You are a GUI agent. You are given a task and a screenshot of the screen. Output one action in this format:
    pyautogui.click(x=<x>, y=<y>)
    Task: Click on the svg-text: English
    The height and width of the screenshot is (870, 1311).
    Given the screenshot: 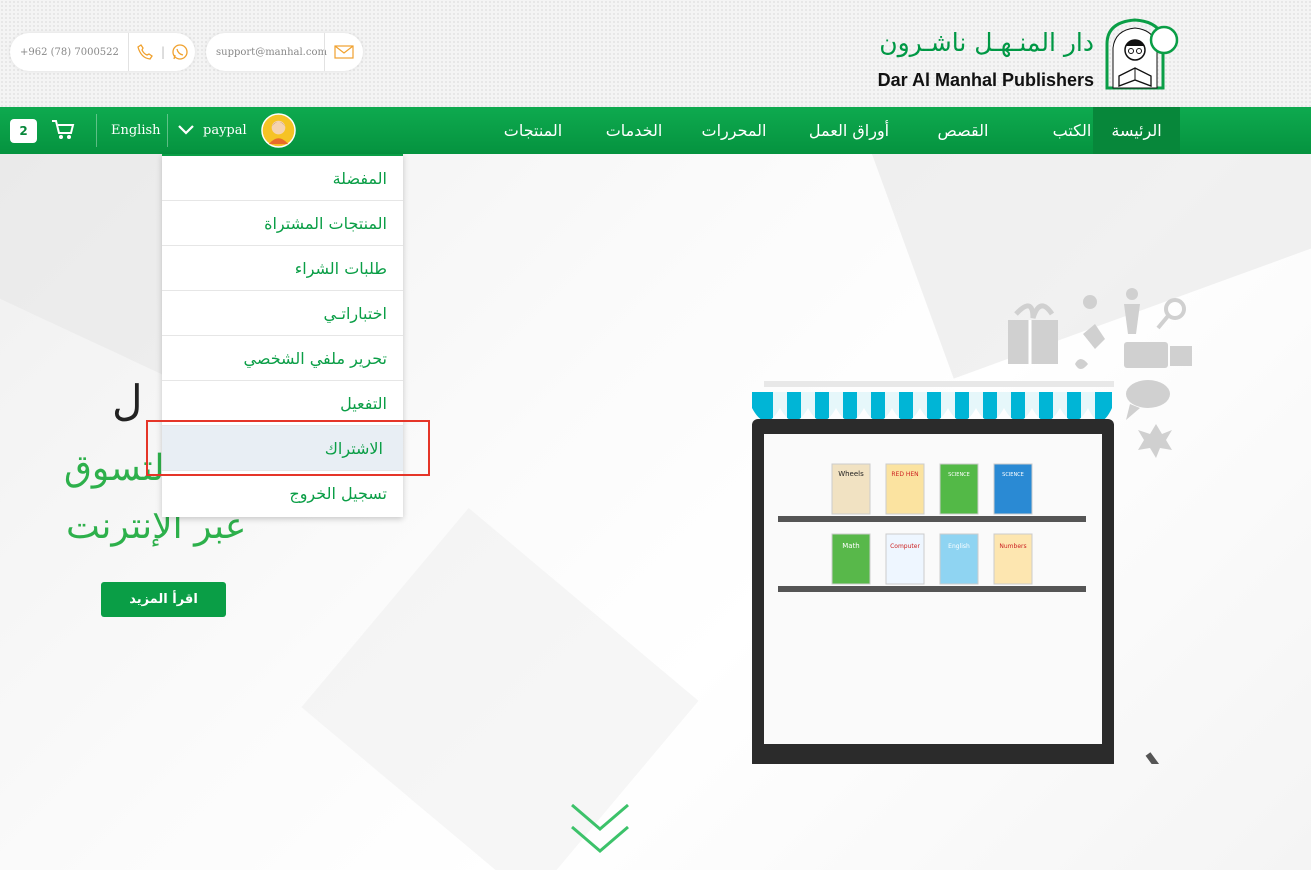 What is the action you would take?
    pyautogui.click(x=959, y=546)
    